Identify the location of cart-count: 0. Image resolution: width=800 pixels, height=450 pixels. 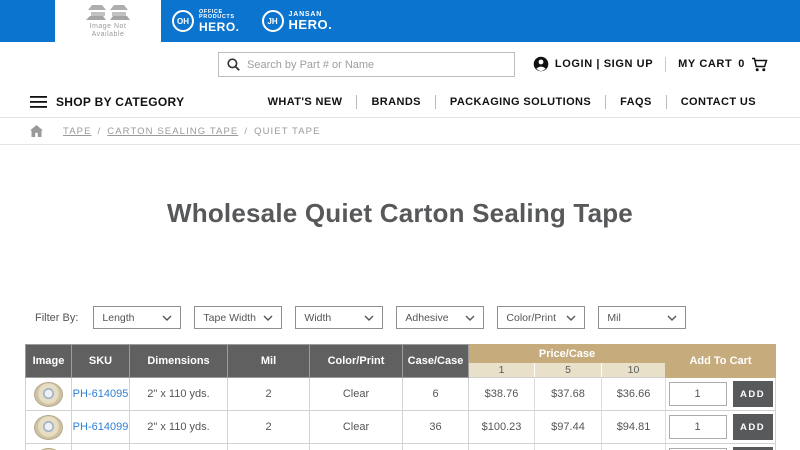
(741, 64).